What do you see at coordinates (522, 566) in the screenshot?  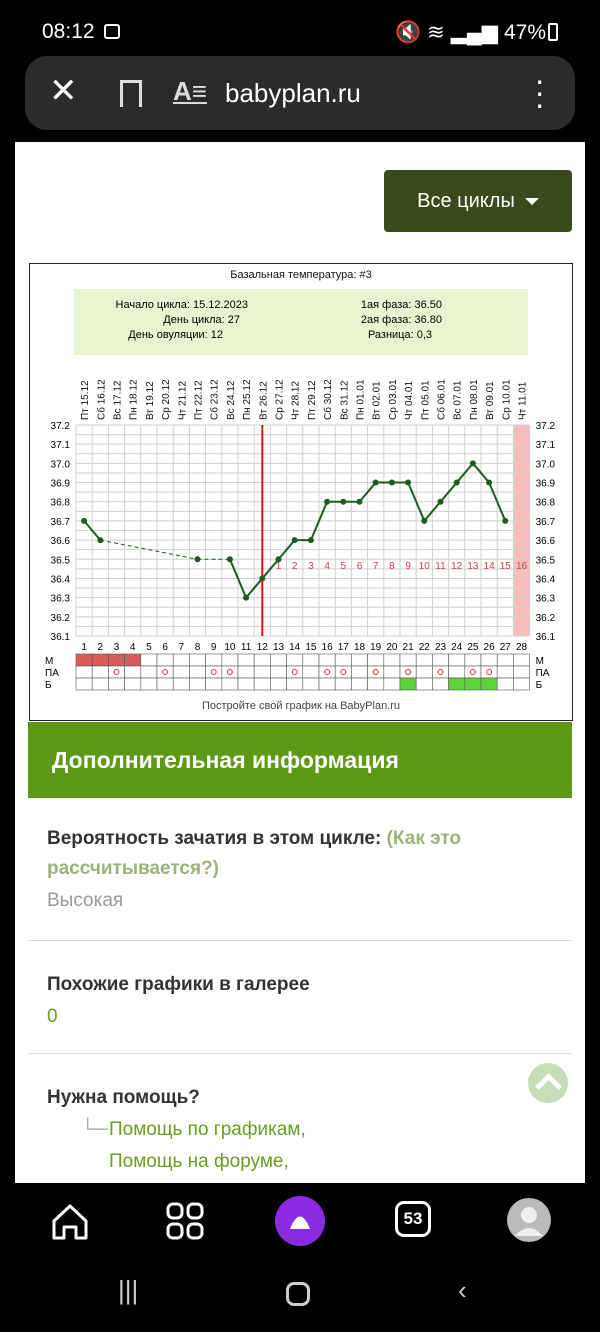 I see `phase2-day-label: 16` at bounding box center [522, 566].